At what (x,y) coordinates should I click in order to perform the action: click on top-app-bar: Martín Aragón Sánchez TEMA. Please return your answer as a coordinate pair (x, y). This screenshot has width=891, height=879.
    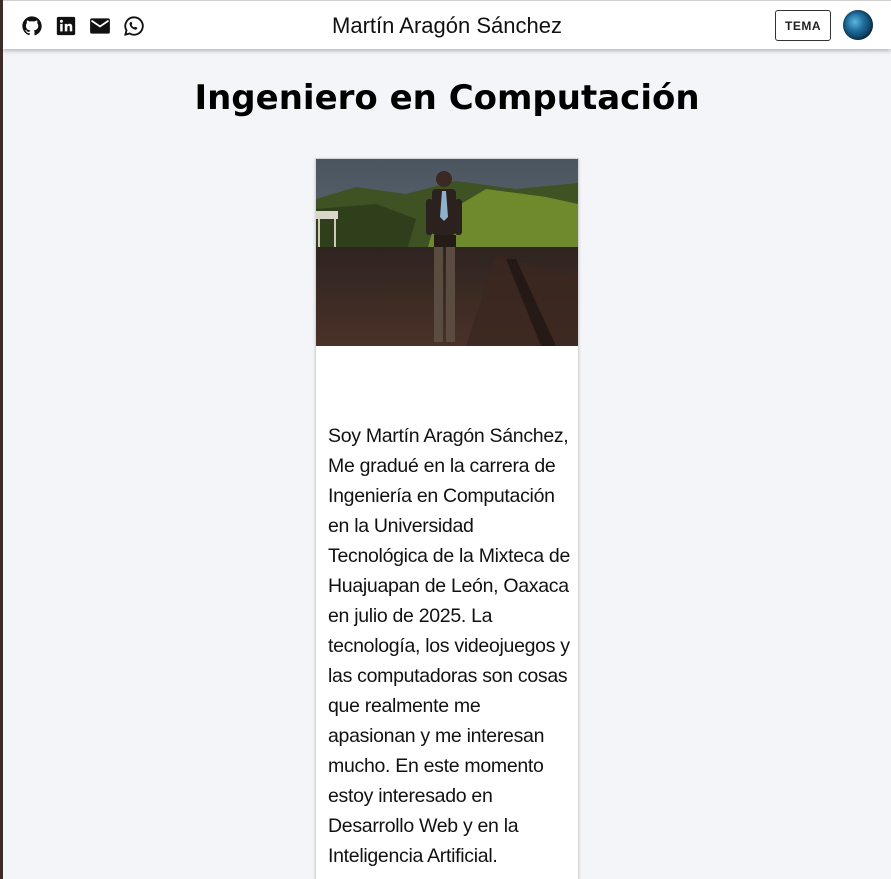
    Looking at the image, I should click on (447, 24).